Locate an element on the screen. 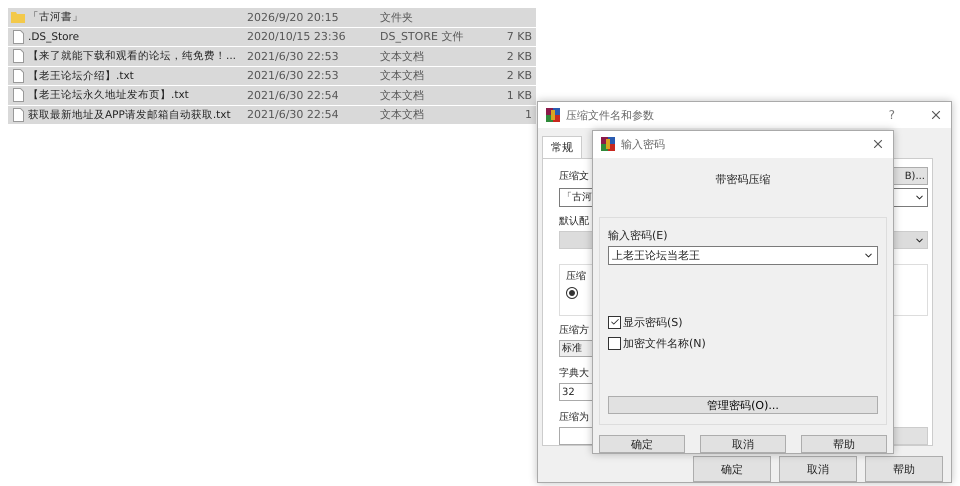 Image resolution: width=960 pixels, height=486 pixels. checkbox-label: 加密文件名称(N) is located at coordinates (664, 343).